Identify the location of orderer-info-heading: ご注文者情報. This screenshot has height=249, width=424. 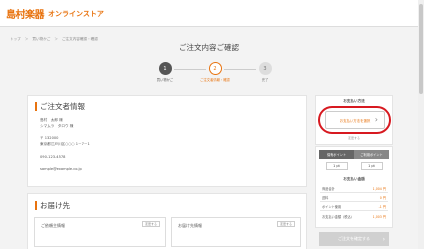
(60, 106).